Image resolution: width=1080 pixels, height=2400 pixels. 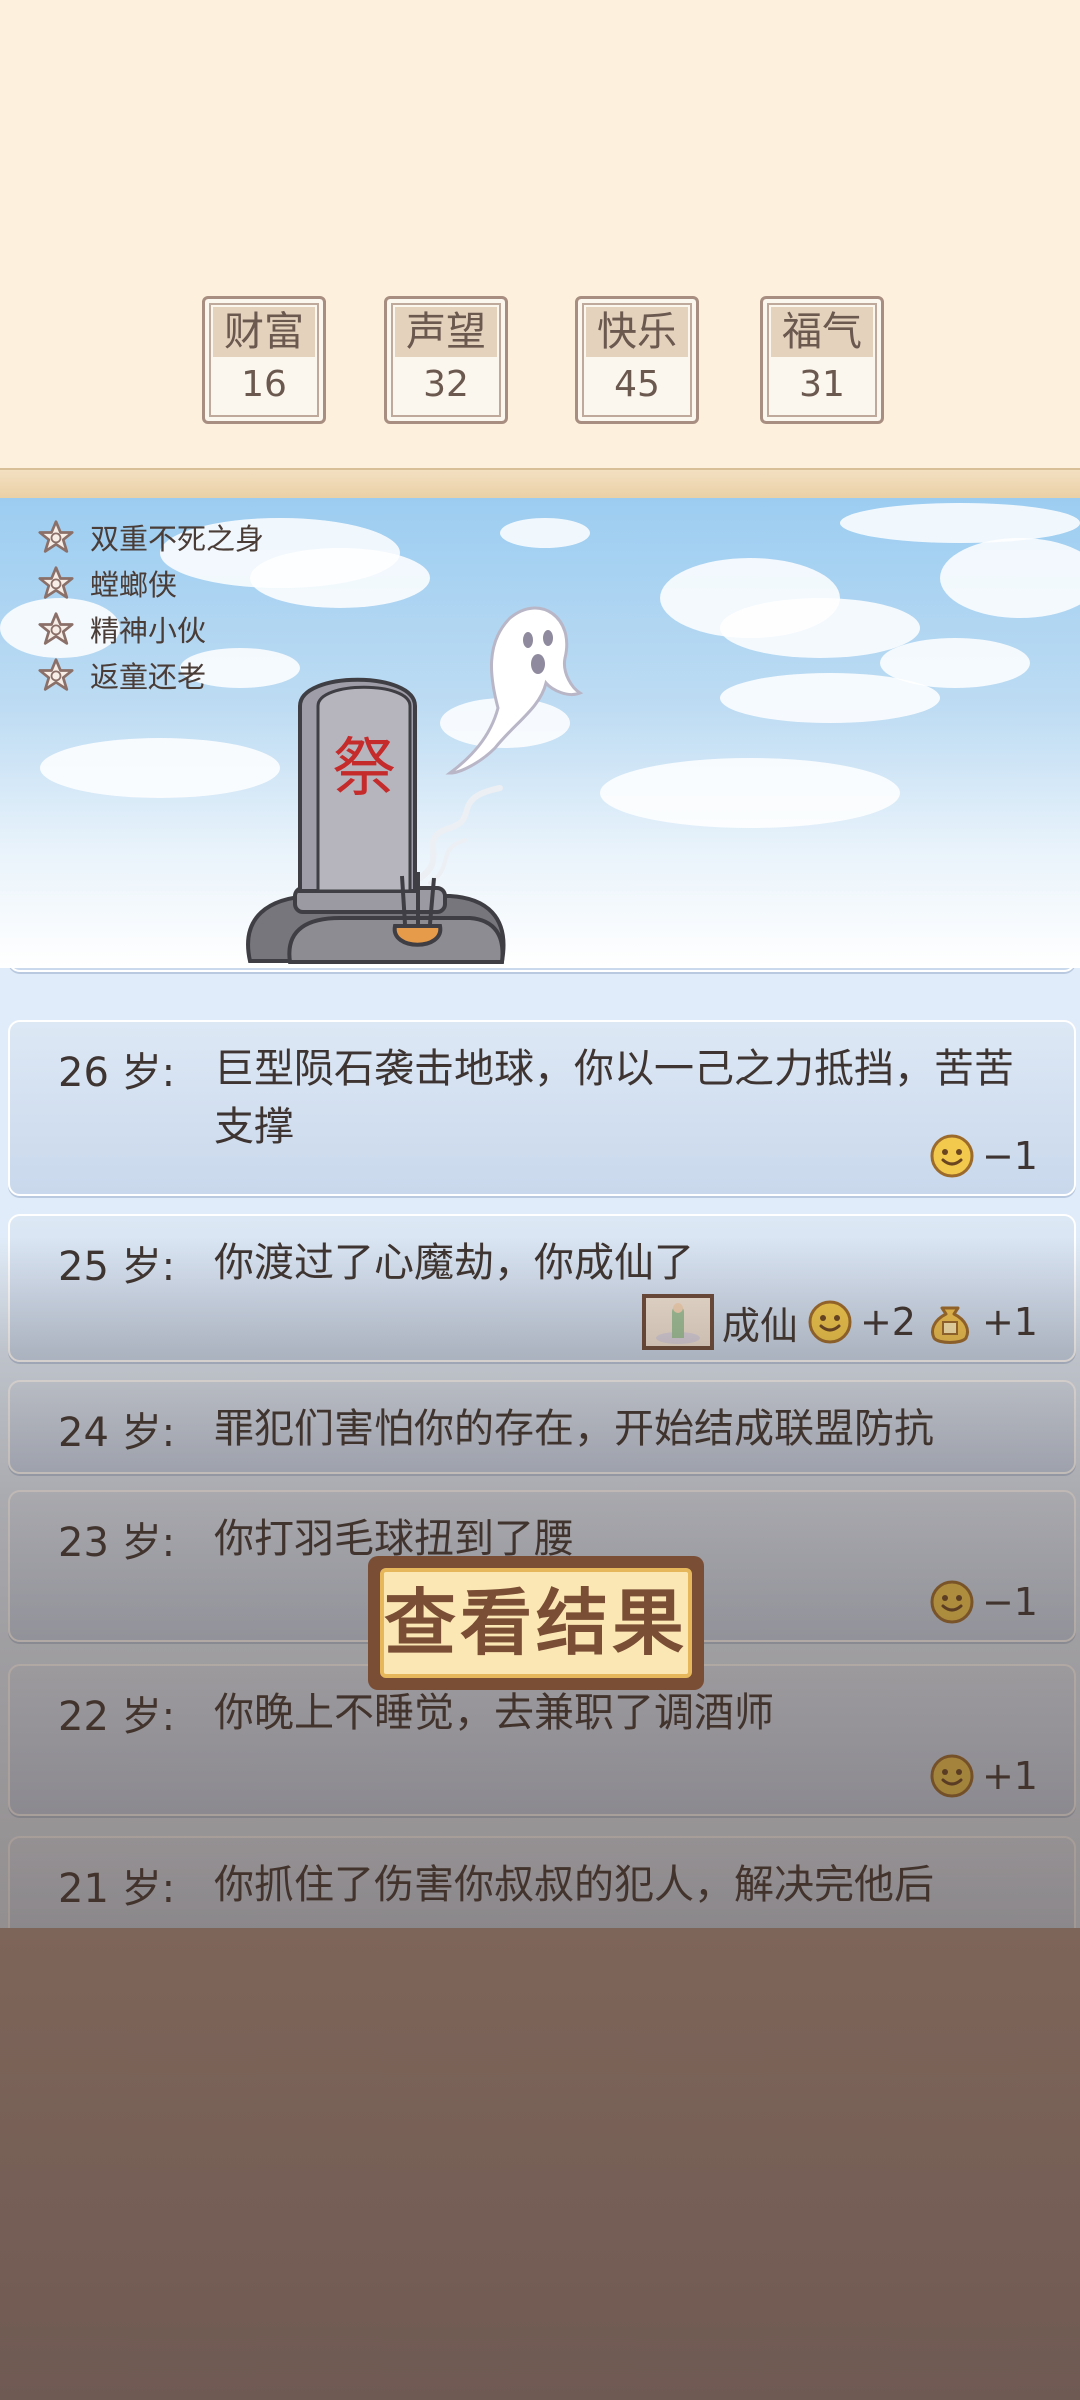 I want to click on stat-wealth-label: 财富, so click(x=264, y=332).